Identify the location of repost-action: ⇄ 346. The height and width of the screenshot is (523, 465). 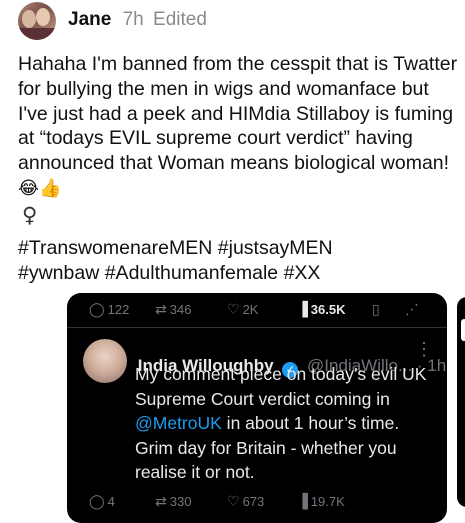
(173, 310).